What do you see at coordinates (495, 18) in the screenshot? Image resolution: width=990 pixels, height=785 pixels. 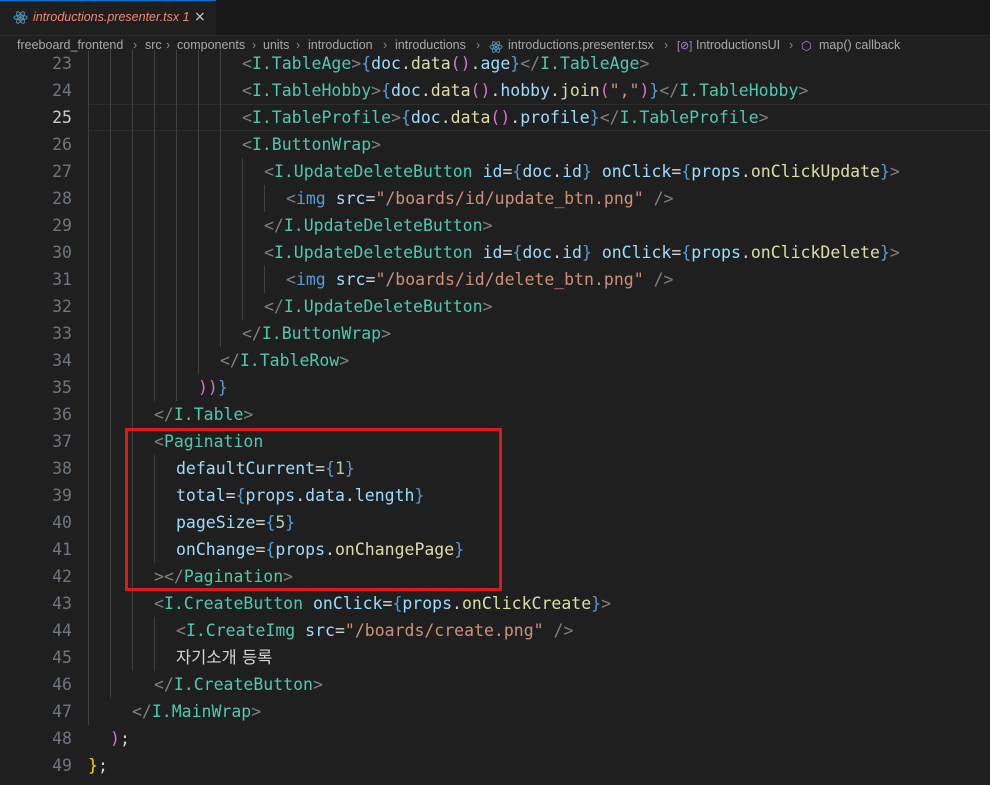 I see `editor-tab-bar: introductions.presenter.tsx 1 ×` at bounding box center [495, 18].